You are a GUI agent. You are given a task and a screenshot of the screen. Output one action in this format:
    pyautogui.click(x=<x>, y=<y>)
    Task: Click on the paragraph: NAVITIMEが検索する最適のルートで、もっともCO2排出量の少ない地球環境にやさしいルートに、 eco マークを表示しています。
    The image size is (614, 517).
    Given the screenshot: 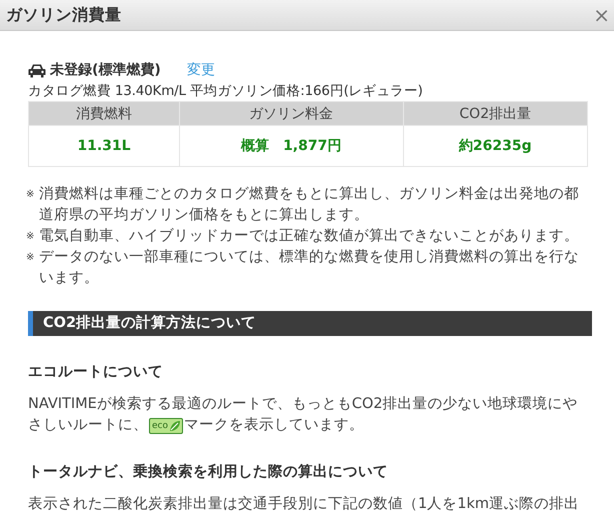 What is the action you would take?
    pyautogui.click(x=303, y=415)
    